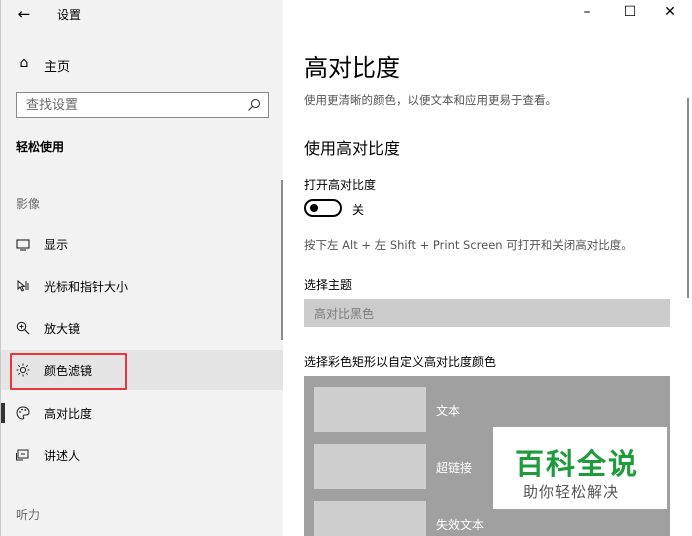 This screenshot has height=536, width=692. Describe the element at coordinates (68, 414) in the screenshot. I see `sidebar-item-label: 高对比度` at that location.